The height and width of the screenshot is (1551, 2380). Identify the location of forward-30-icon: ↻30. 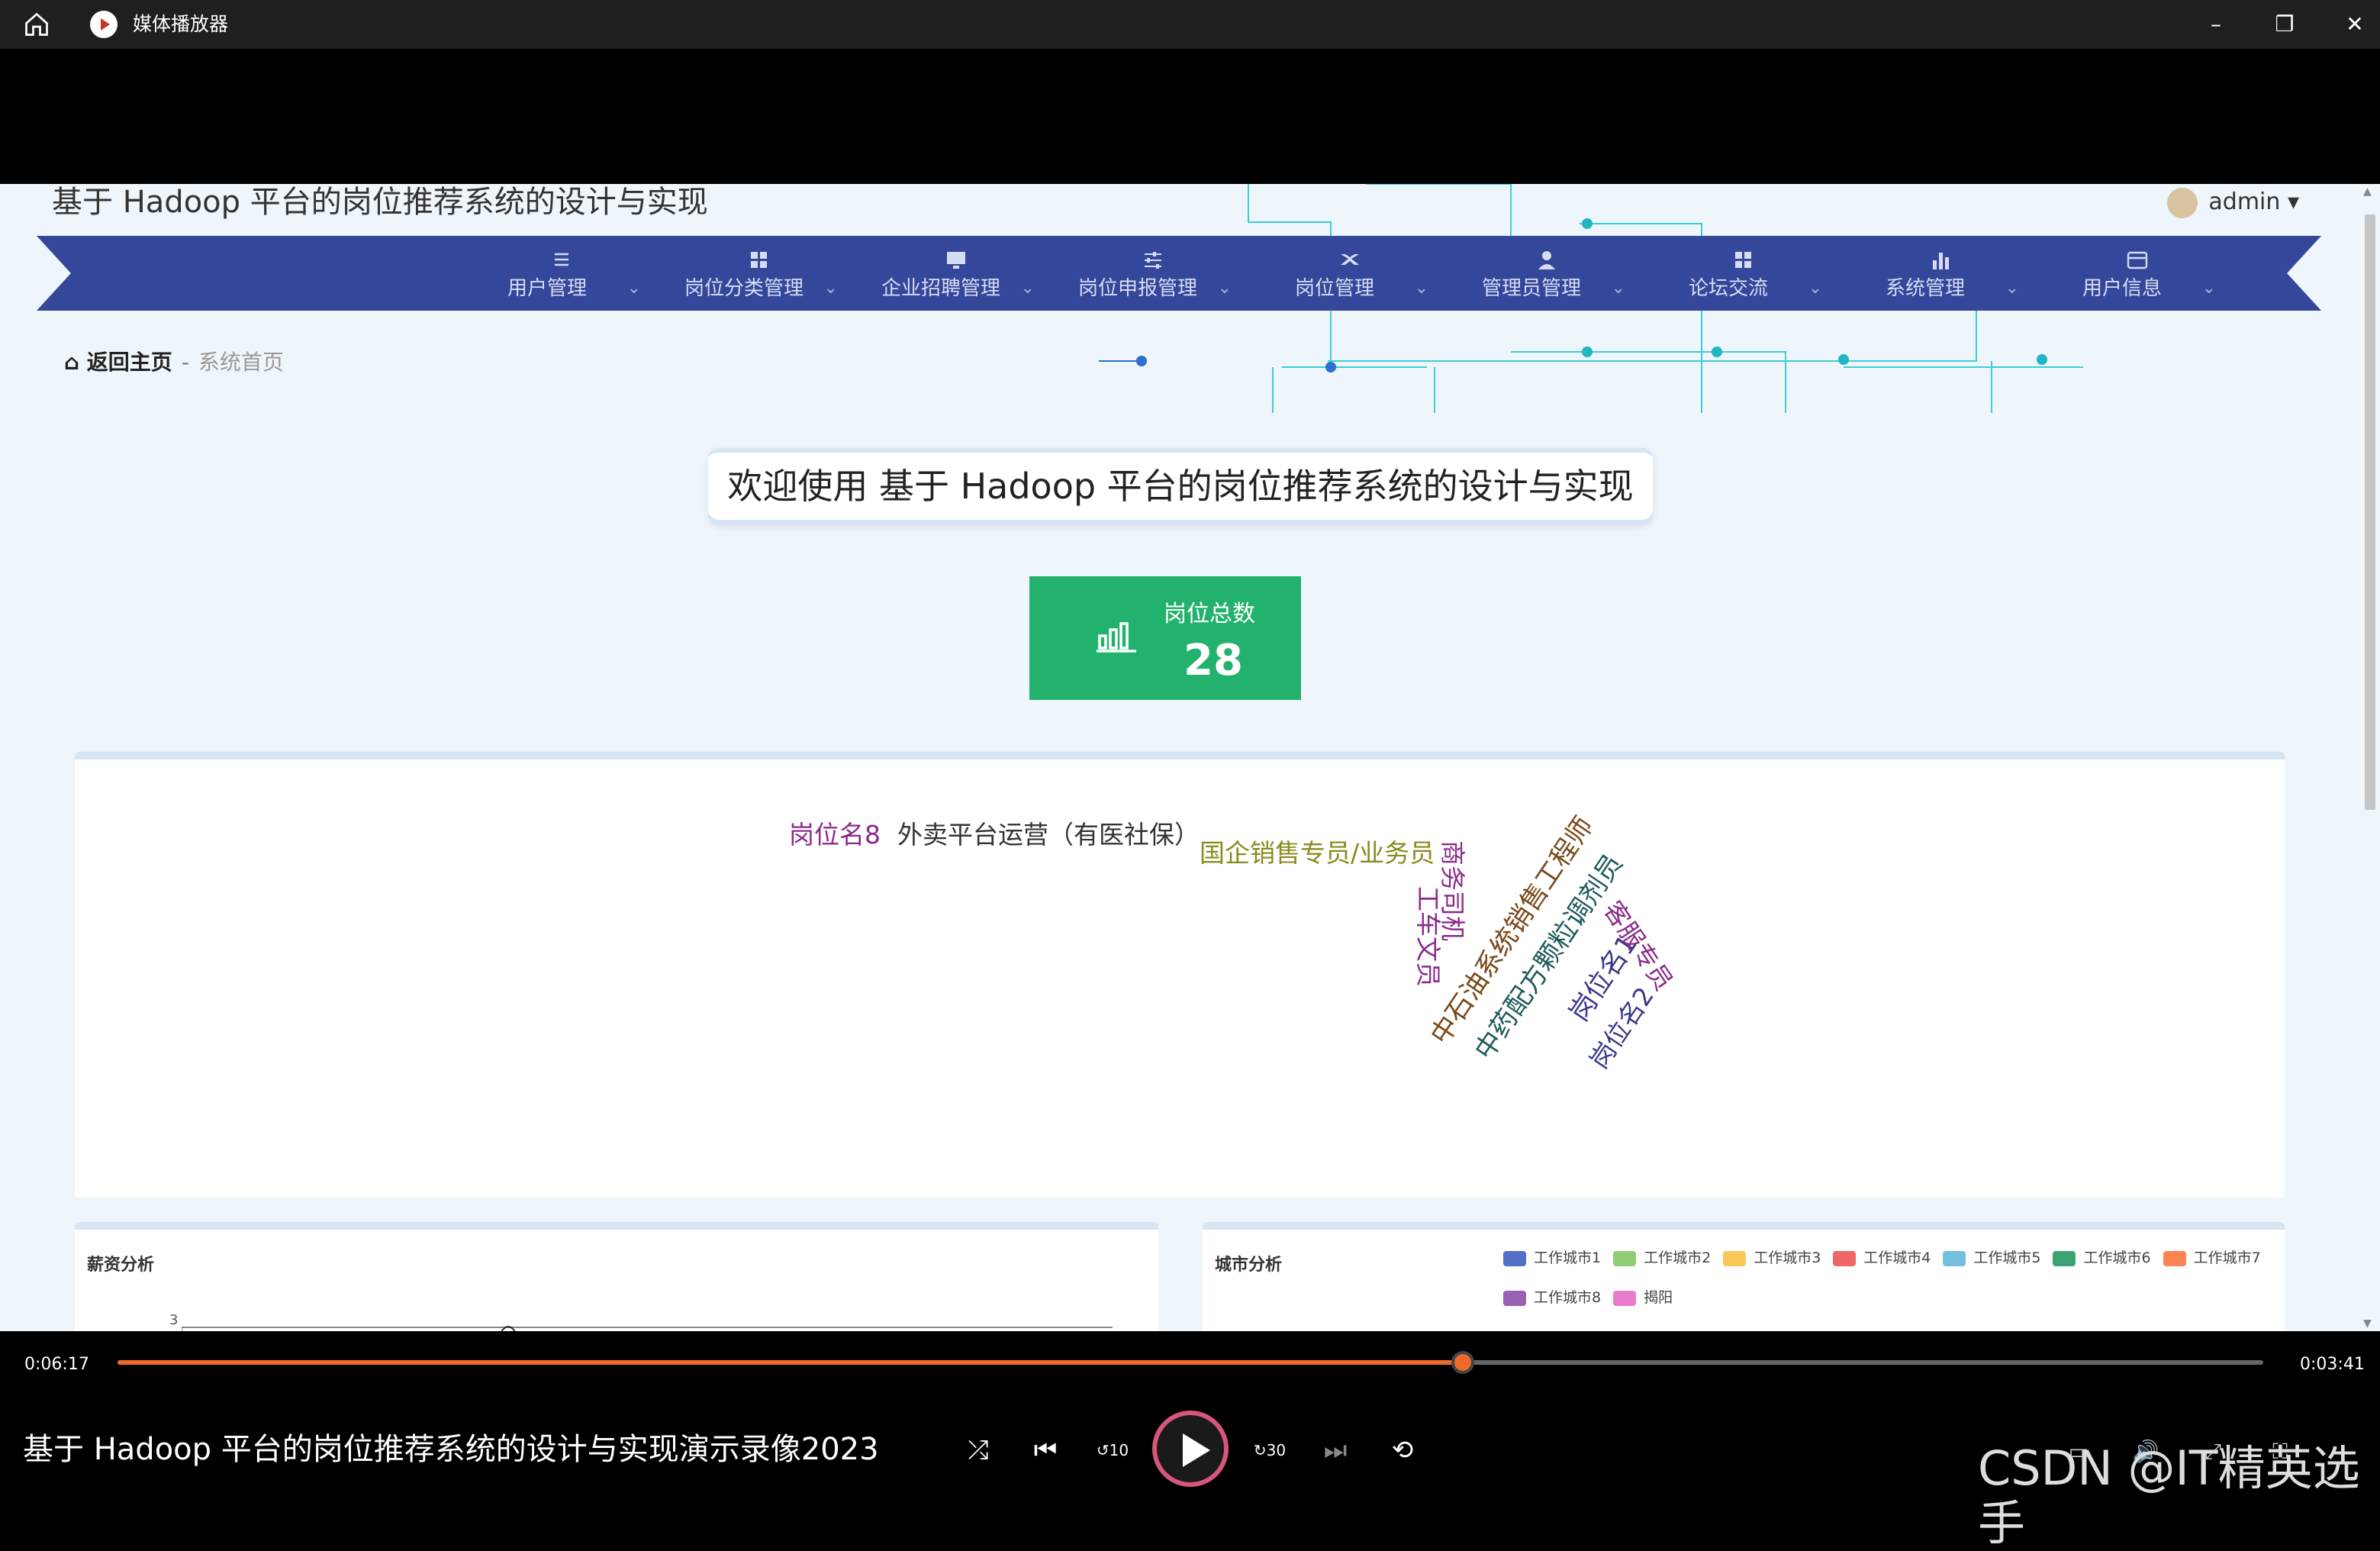
(1269, 1450).